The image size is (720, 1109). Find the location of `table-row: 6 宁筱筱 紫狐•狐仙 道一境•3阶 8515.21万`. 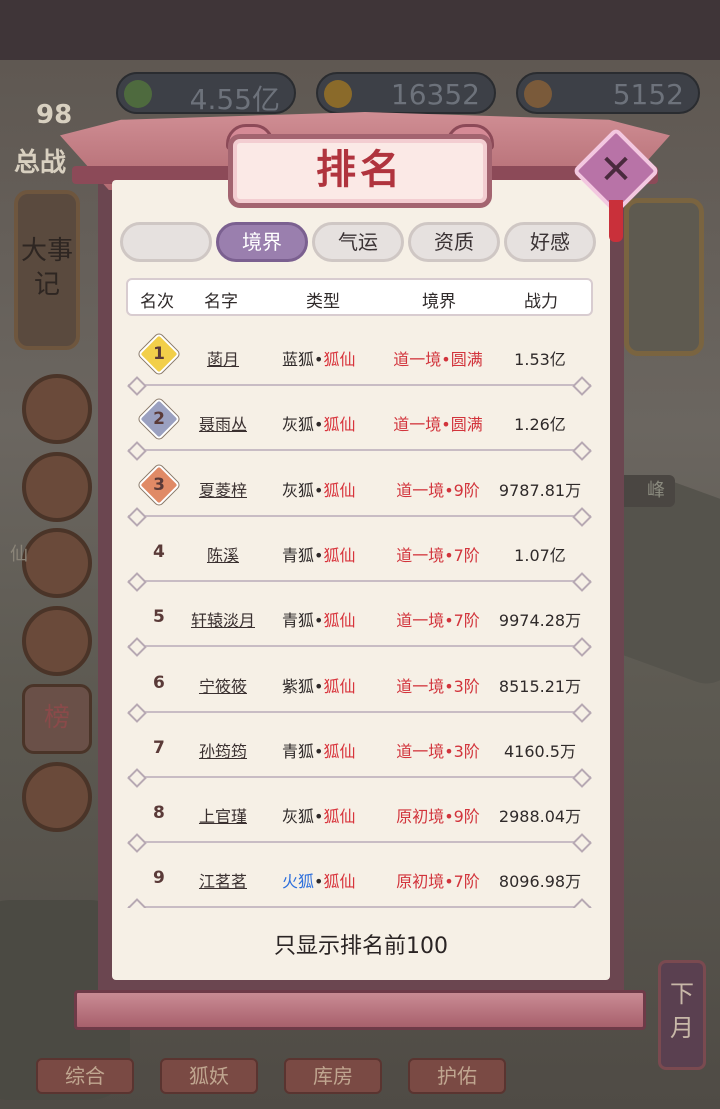

table-row: 6 宁筱筱 紫狐•狐仙 道一境•3阶 8515.21万 is located at coordinates (359, 685).